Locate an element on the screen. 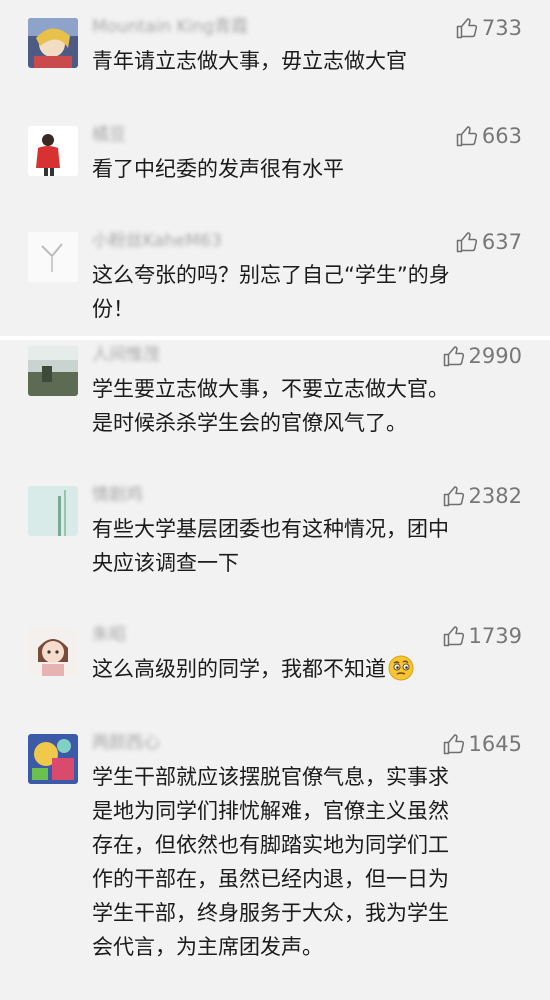  comment-text: 看了中纪委的发声很有水平 is located at coordinates (218, 169).